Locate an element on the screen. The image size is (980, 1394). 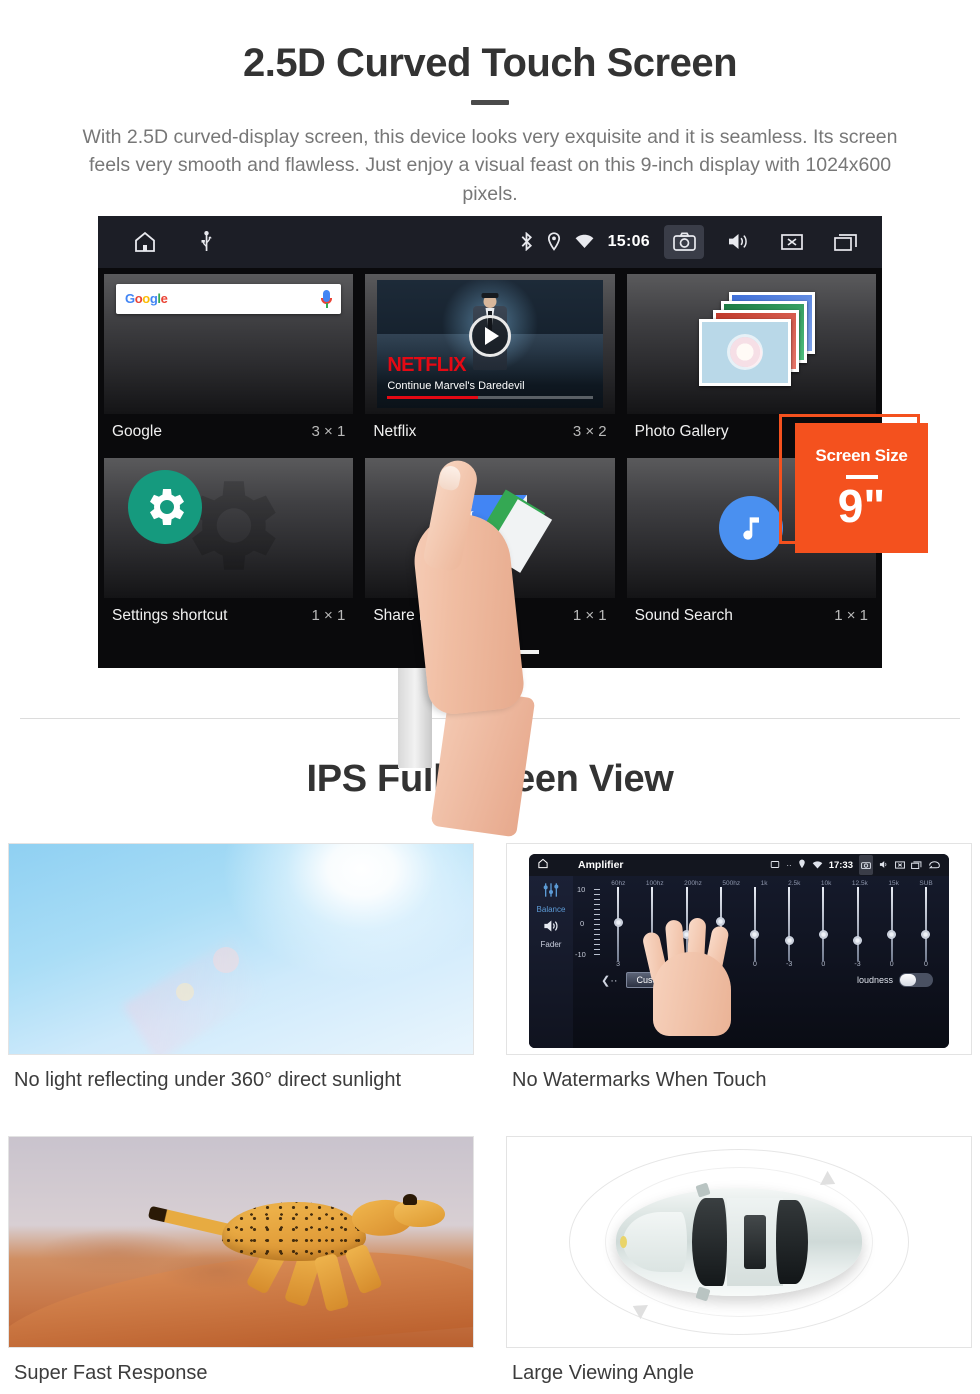
equalizer-sliders: 10 0 -10 is located at coordinates (759, 923).